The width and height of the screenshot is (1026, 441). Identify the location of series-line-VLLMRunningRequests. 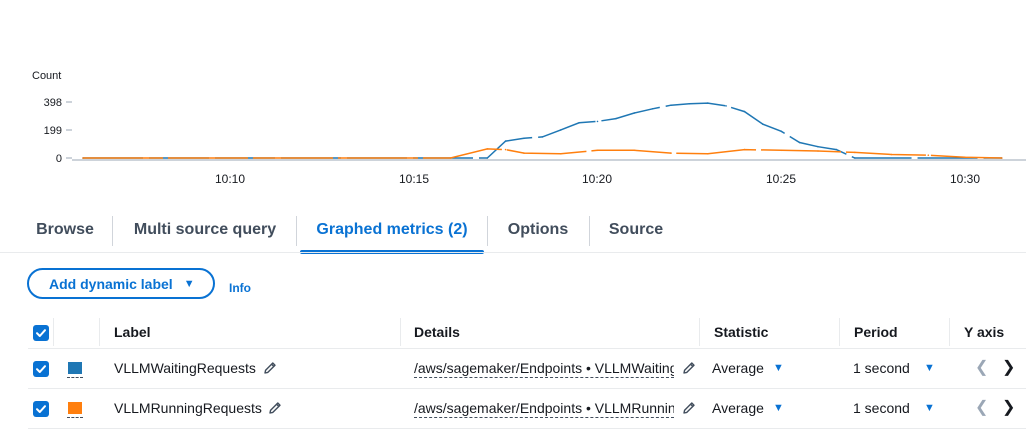
(542, 153).